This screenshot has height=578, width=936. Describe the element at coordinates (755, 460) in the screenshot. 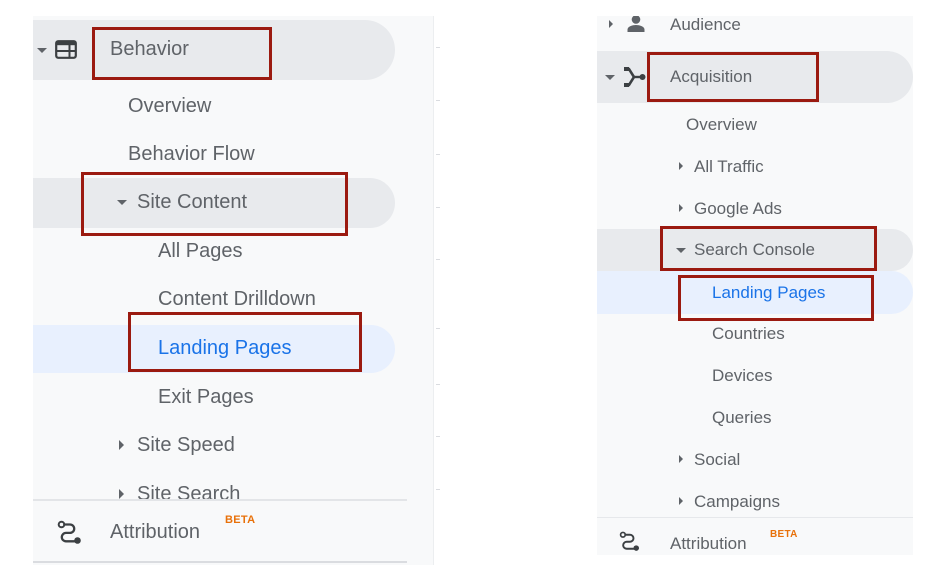

I see `nav-item-social: Social` at that location.